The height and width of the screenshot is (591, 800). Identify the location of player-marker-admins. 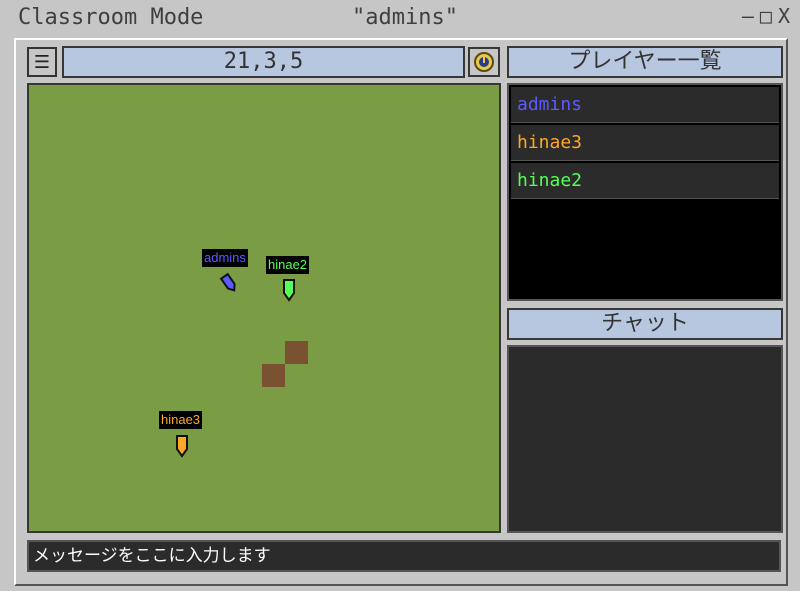
(229, 283).